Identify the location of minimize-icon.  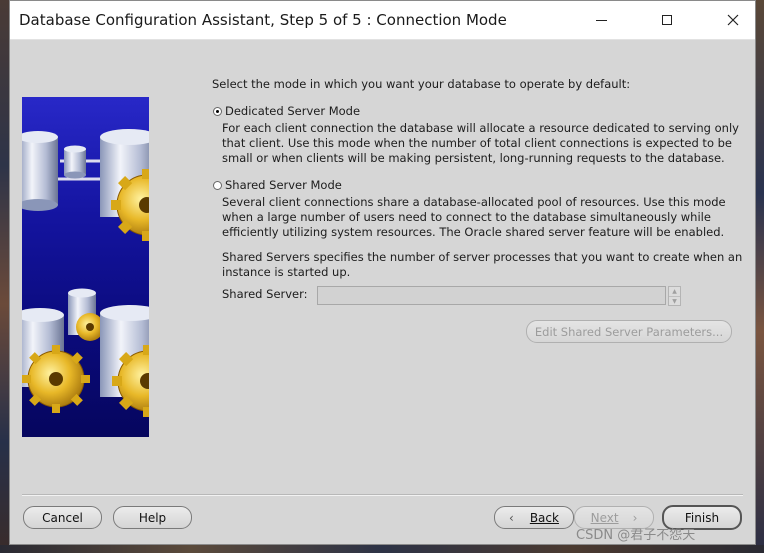
(601, 20).